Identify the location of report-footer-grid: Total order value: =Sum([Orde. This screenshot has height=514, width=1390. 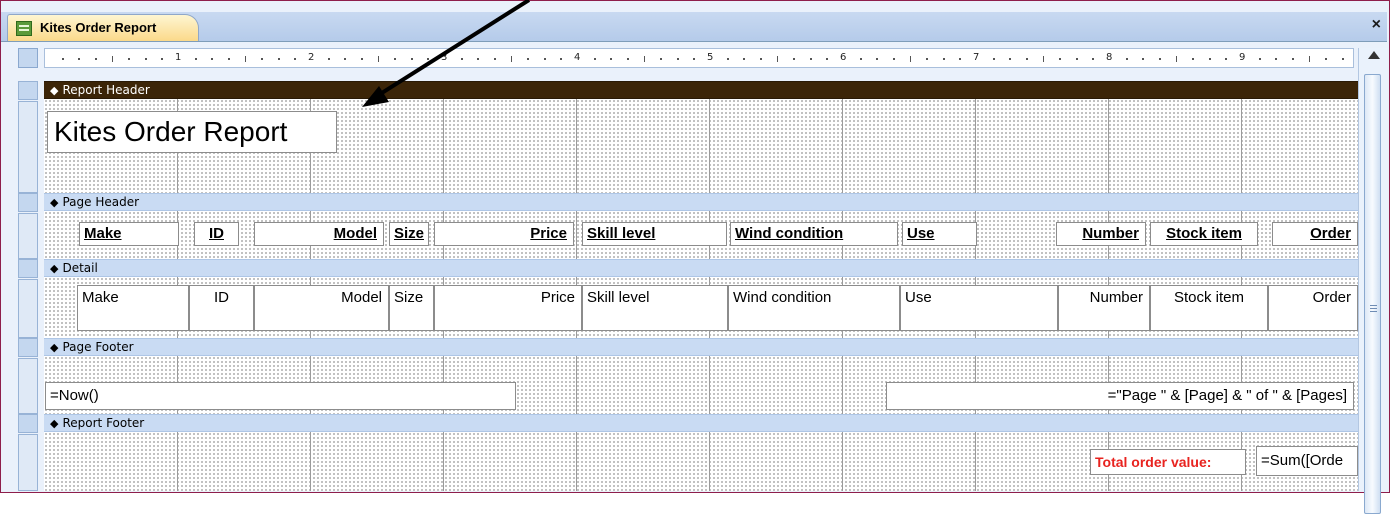
(701, 461).